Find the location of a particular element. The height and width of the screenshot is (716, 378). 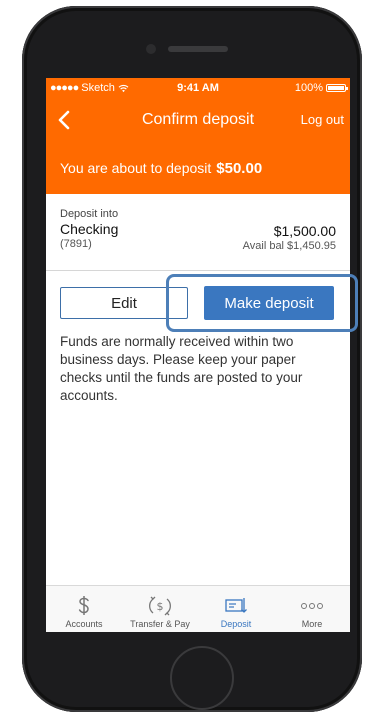

tab-label: Transfer & Pay is located at coordinates (160, 624).